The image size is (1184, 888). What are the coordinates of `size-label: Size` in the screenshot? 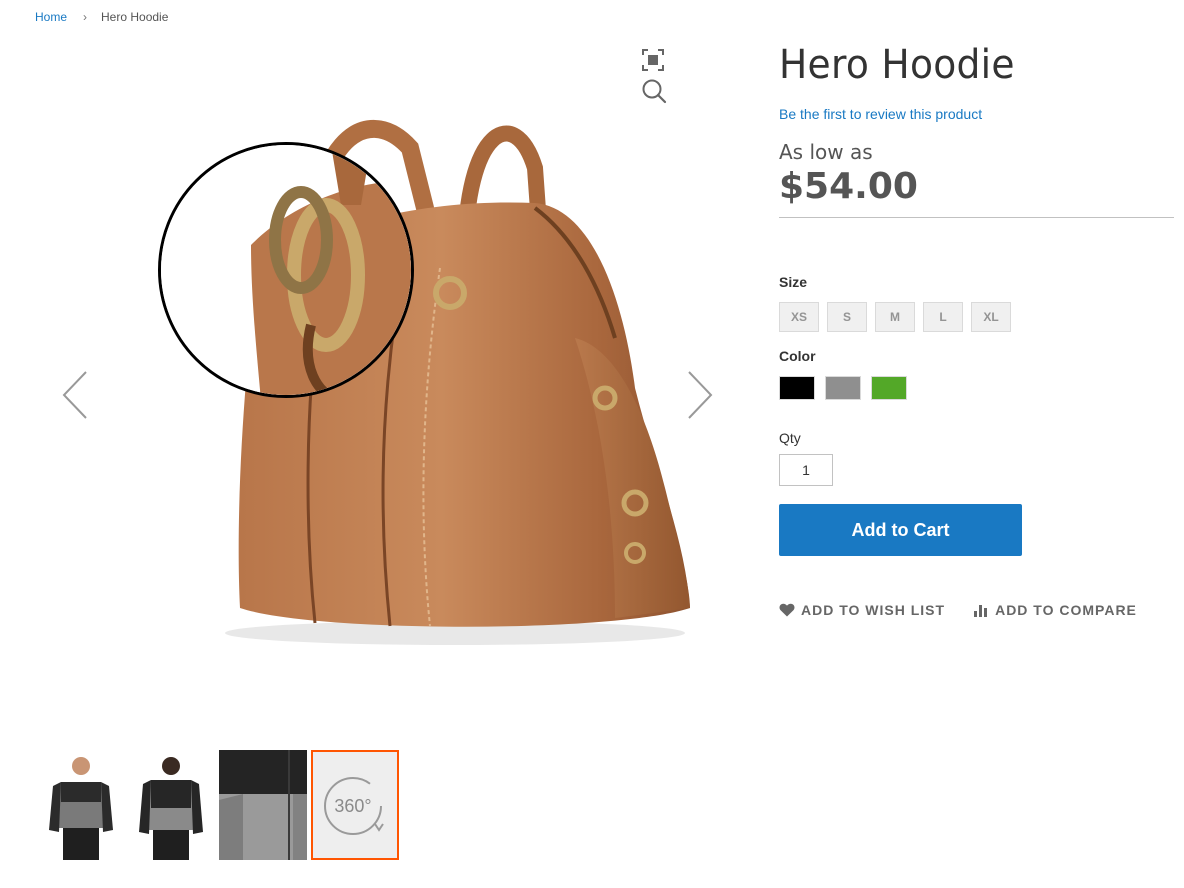 It's located at (793, 282).